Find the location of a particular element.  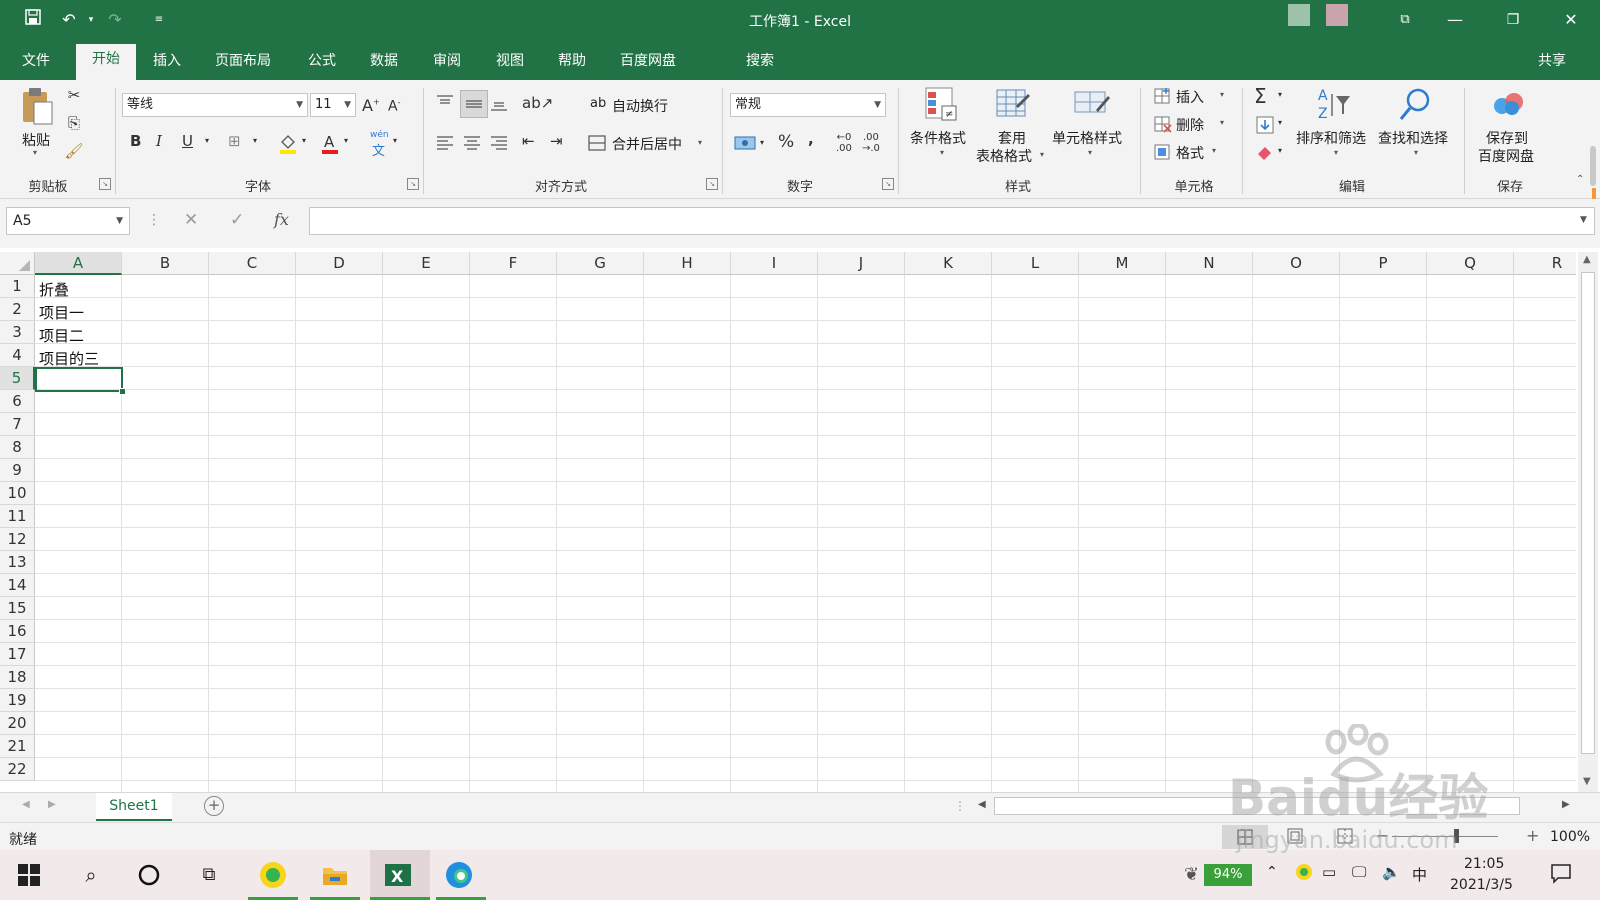

tray-network-icon: 🖵 is located at coordinates (1359, 872).